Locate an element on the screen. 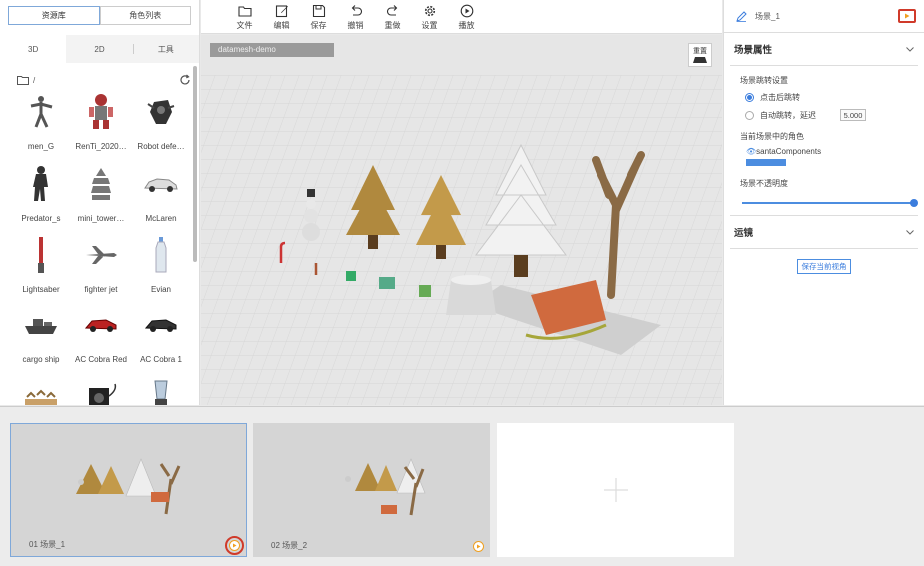  edit-label: 编辑 is located at coordinates (281, 25).